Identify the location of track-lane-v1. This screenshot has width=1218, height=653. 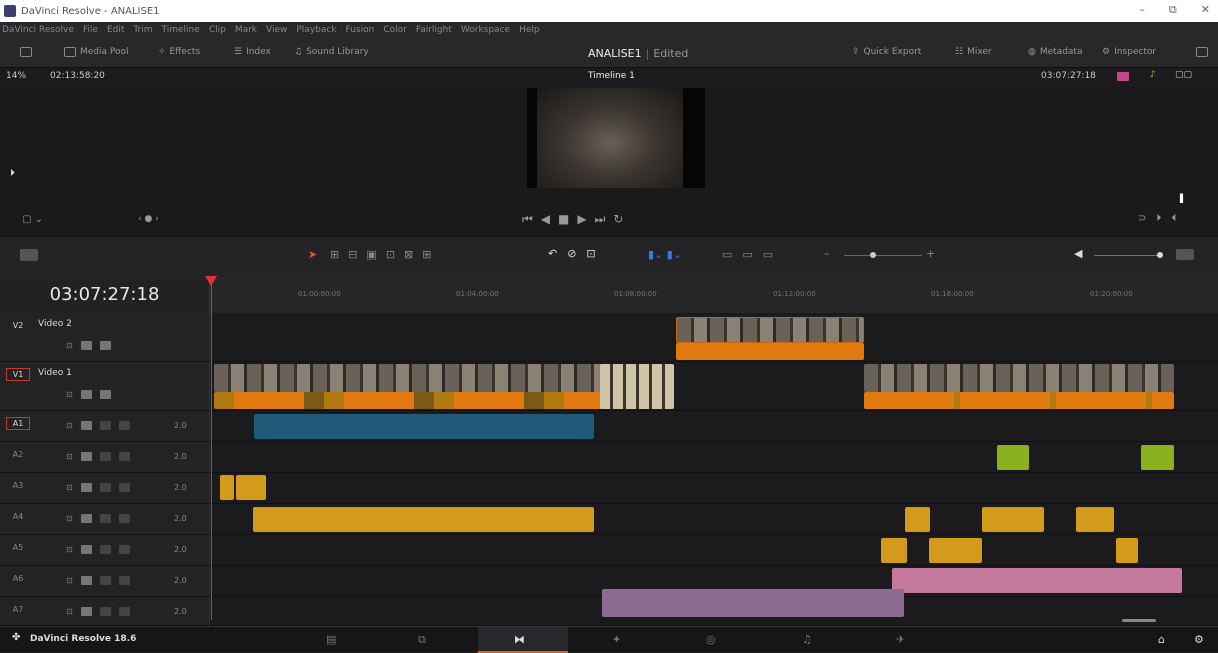
(714, 386).